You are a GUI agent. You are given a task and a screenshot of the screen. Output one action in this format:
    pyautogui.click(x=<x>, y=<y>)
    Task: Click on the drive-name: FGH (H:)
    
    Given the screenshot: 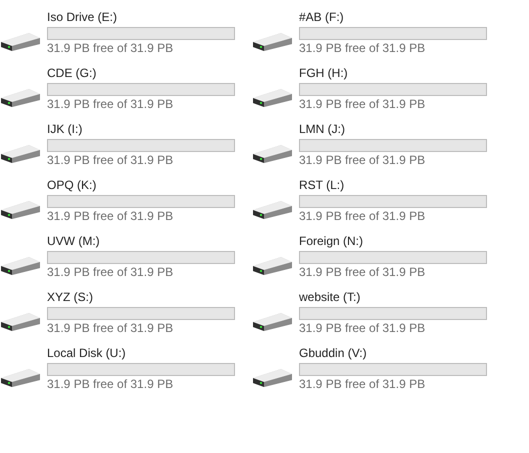 What is the action you would take?
    pyautogui.click(x=393, y=73)
    